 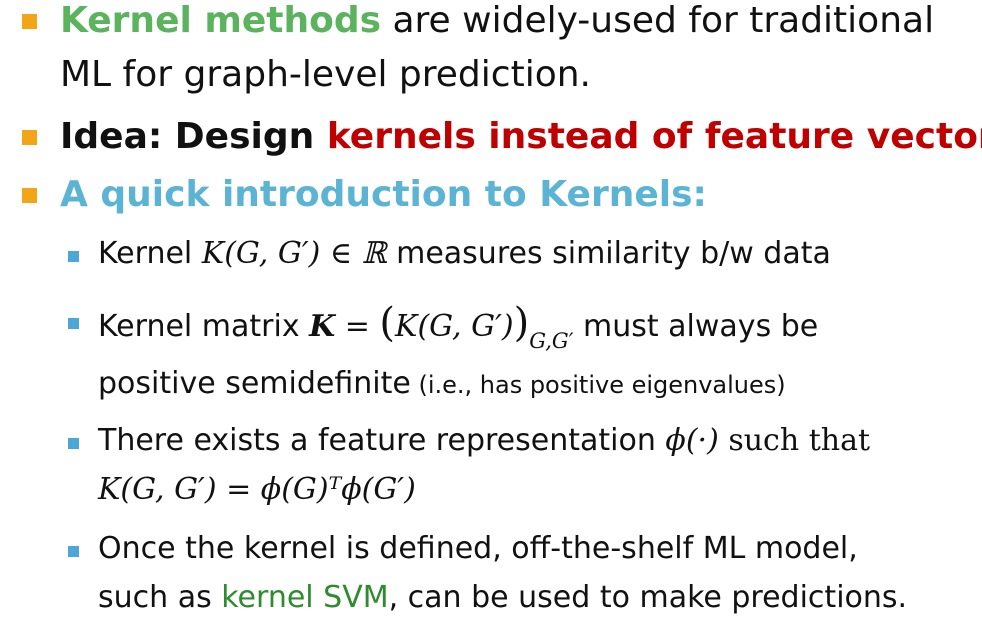 I want to click on sub-3-post: such that, so click(x=794, y=440).